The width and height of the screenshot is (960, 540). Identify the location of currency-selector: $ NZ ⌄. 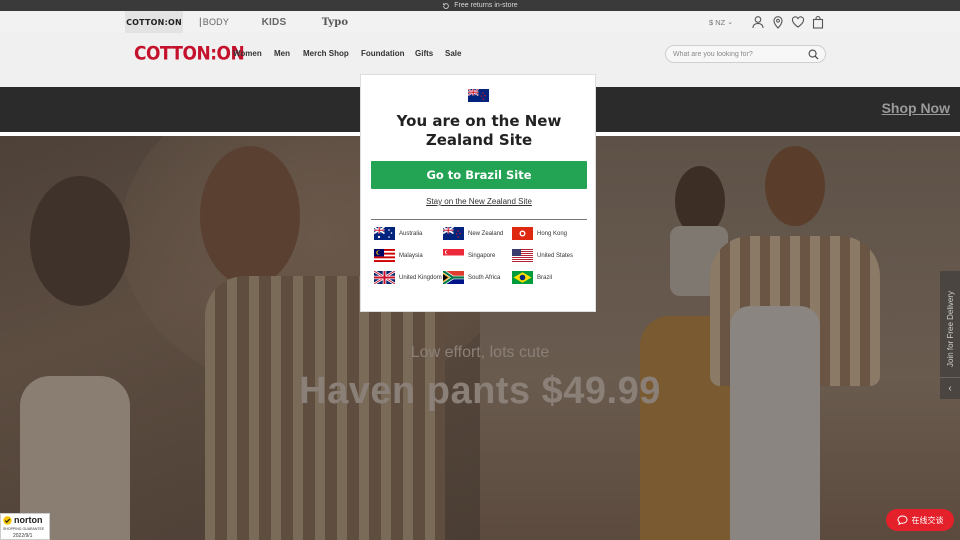
(721, 22).